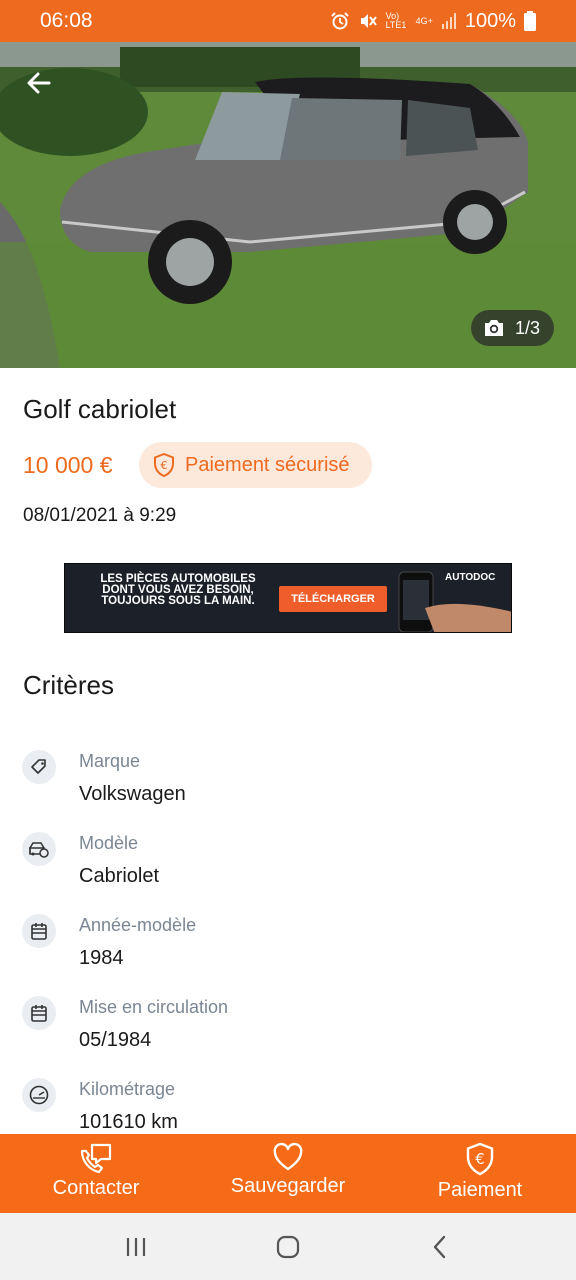  Describe the element at coordinates (424, 21) in the screenshot. I see `signal-label: 4G+` at that location.